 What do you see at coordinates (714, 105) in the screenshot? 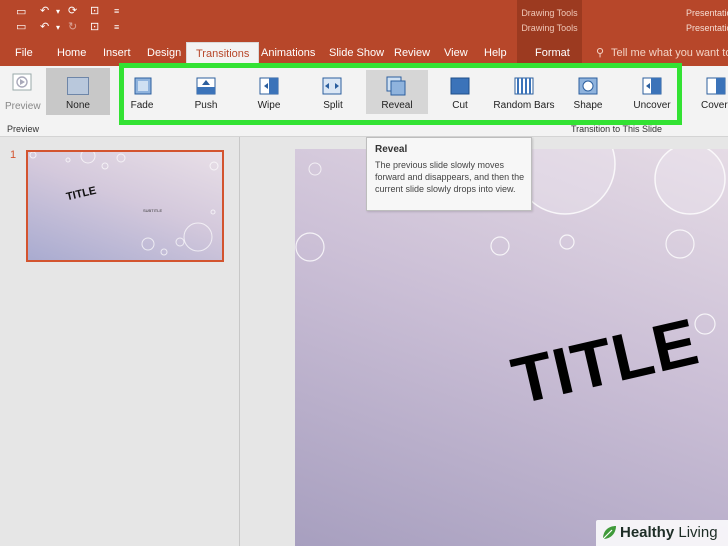
I see `transition-cover: Cover` at bounding box center [714, 105].